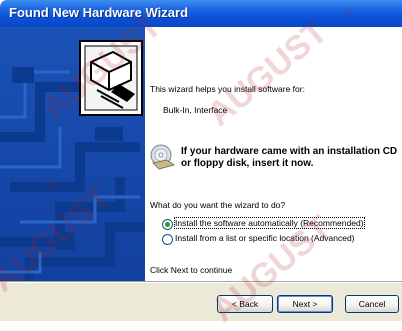 The height and width of the screenshot is (331, 402). Describe the element at coordinates (195, 110) in the screenshot. I see `device-name: Bulk-In, Interface` at that location.